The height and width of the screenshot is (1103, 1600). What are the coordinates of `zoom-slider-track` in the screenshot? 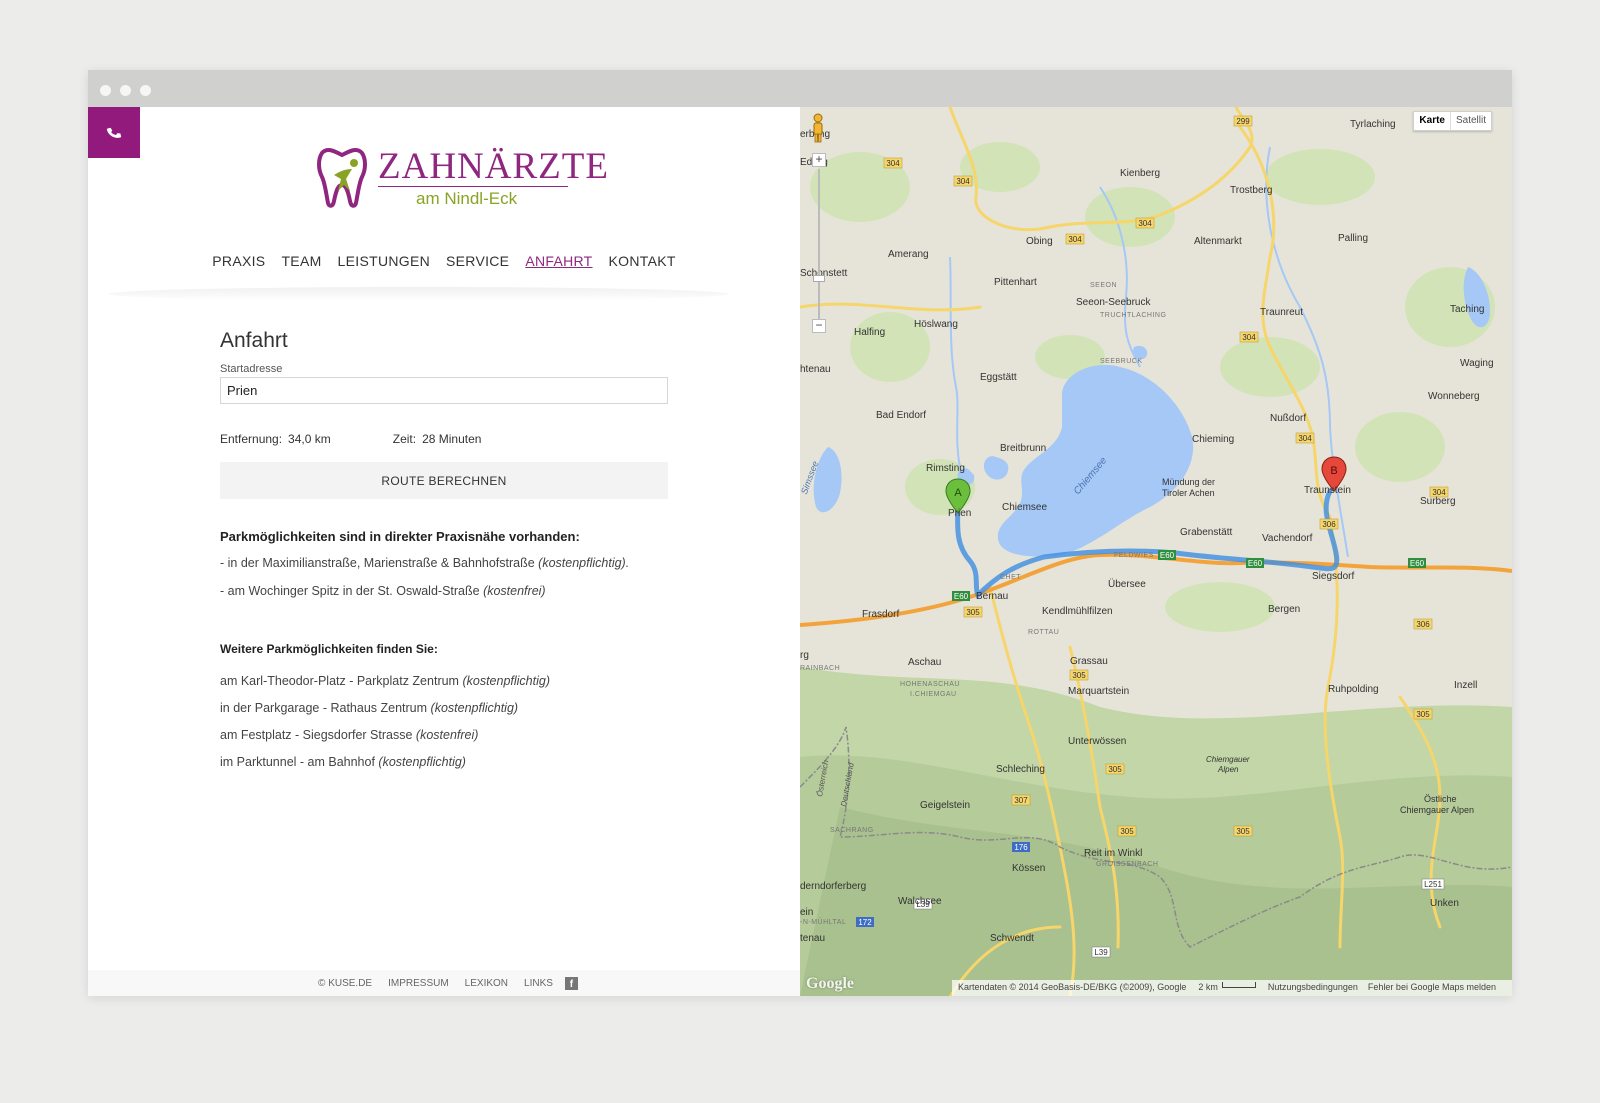 It's located at (819, 251).